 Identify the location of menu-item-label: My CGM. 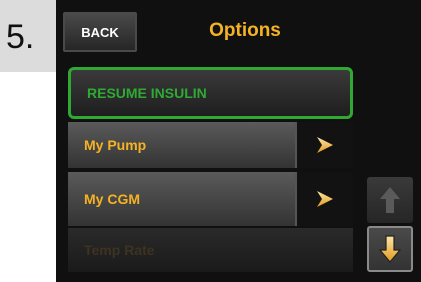
(112, 199).